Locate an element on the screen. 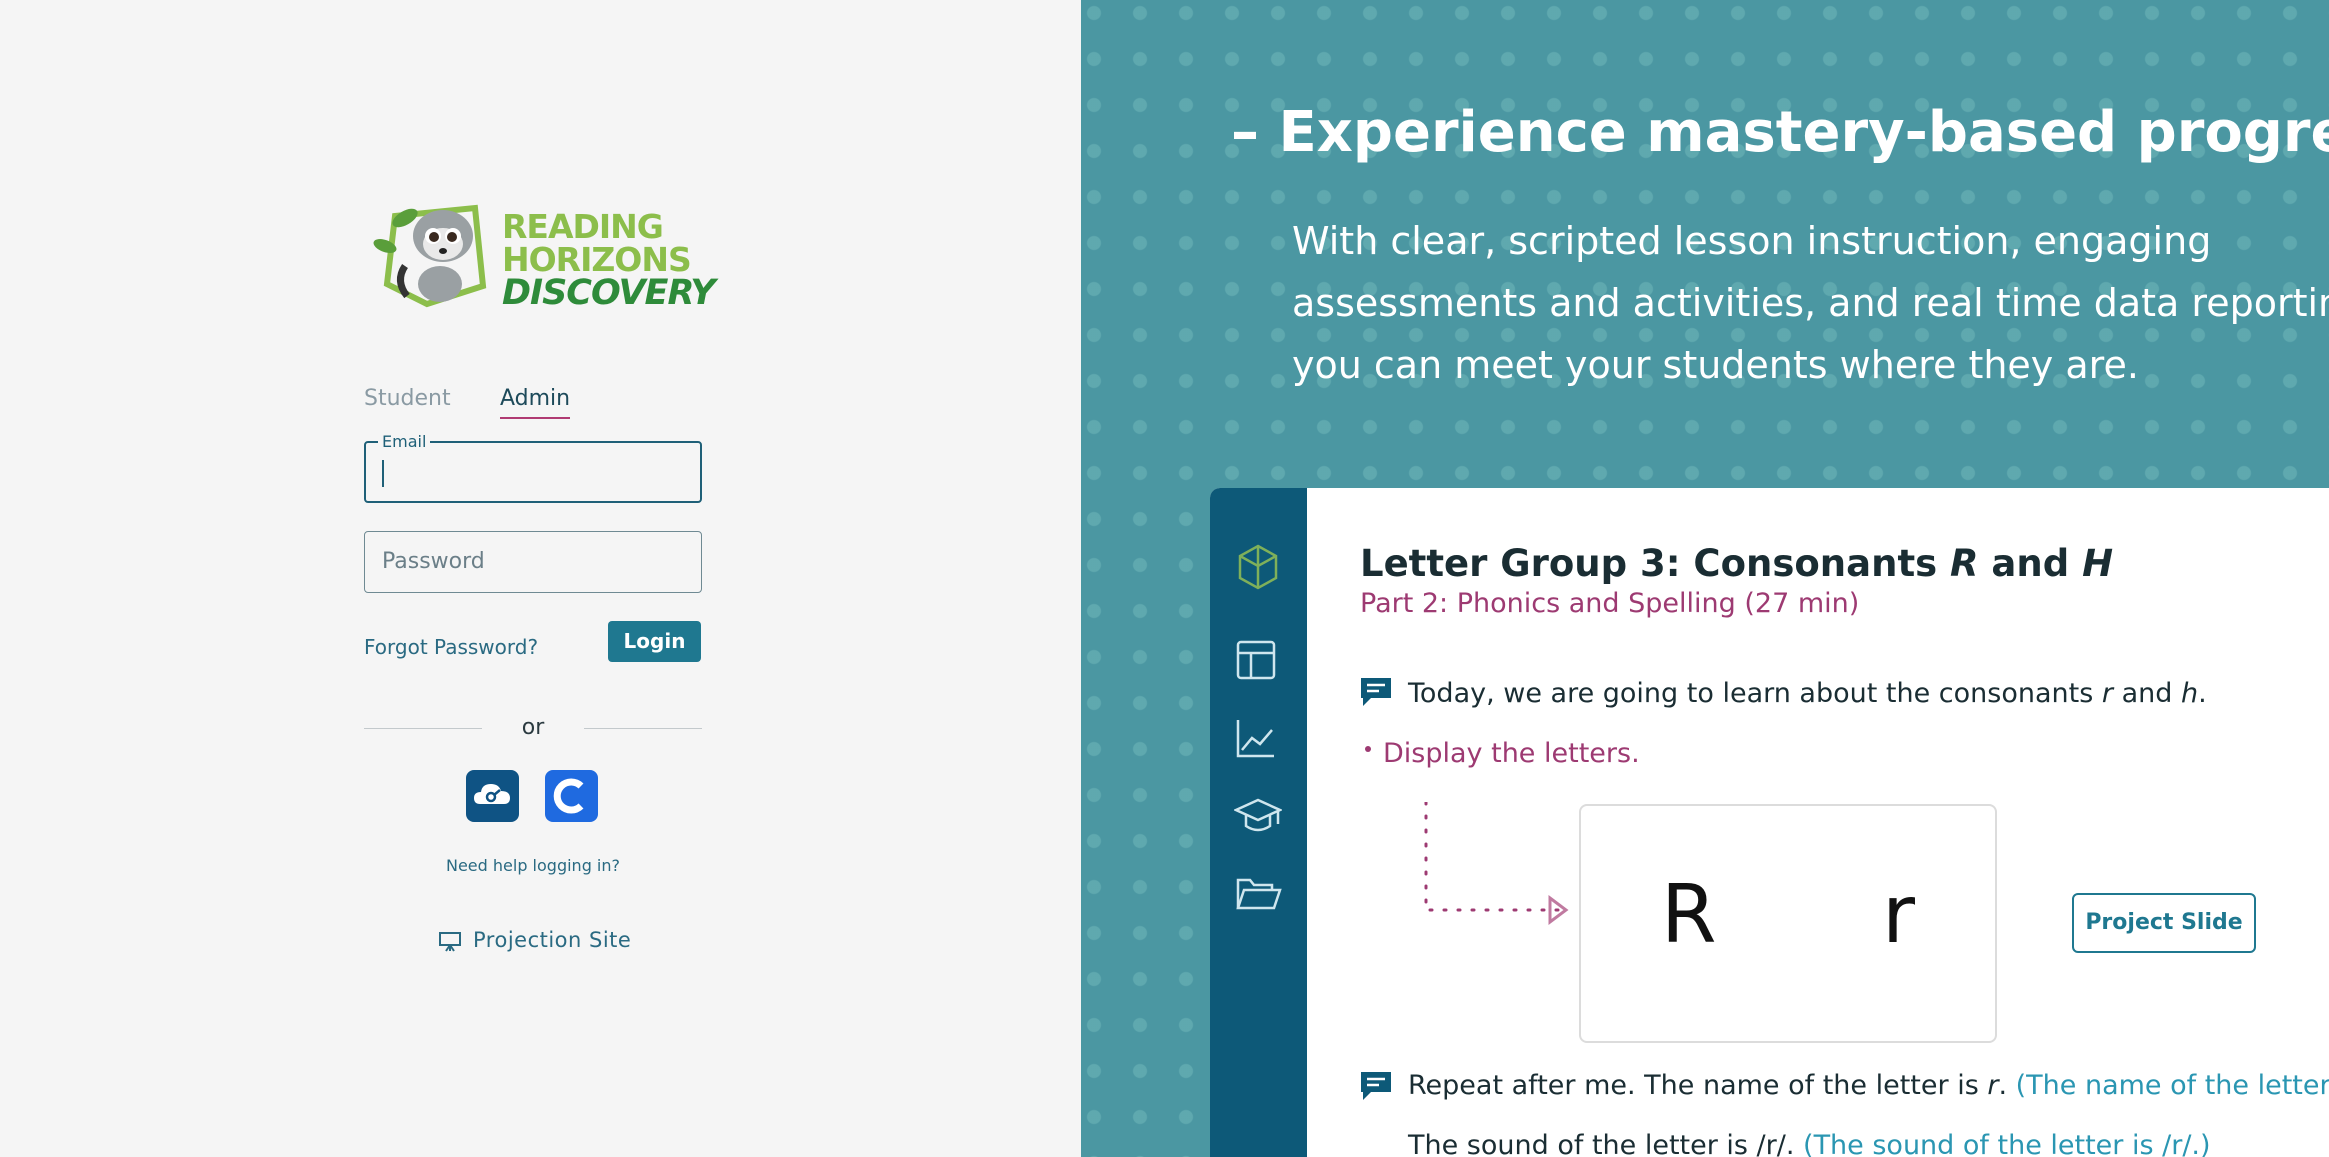 This screenshot has height=1157, width=2329. password-field: Password is located at coordinates (533, 562).